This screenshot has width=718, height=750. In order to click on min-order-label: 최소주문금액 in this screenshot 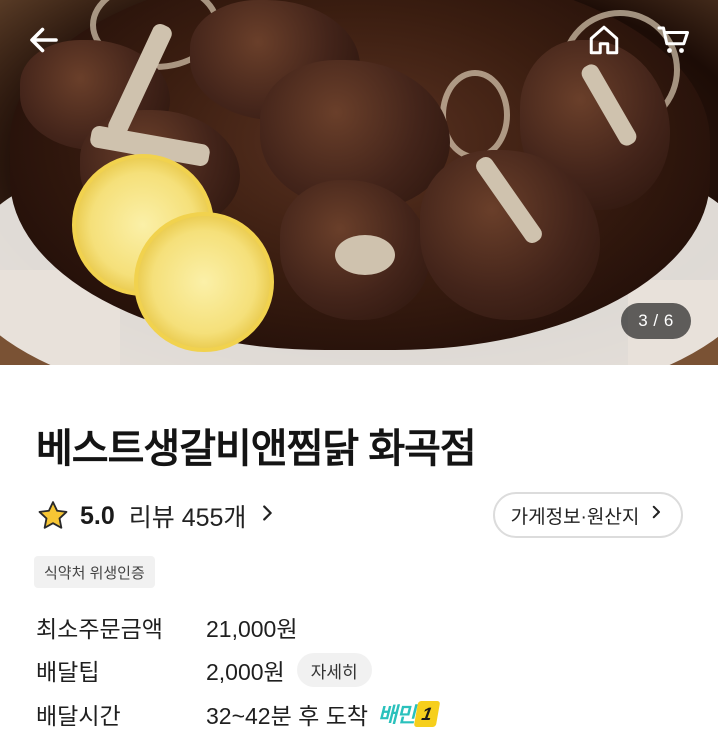, I will do `click(99, 629)`.